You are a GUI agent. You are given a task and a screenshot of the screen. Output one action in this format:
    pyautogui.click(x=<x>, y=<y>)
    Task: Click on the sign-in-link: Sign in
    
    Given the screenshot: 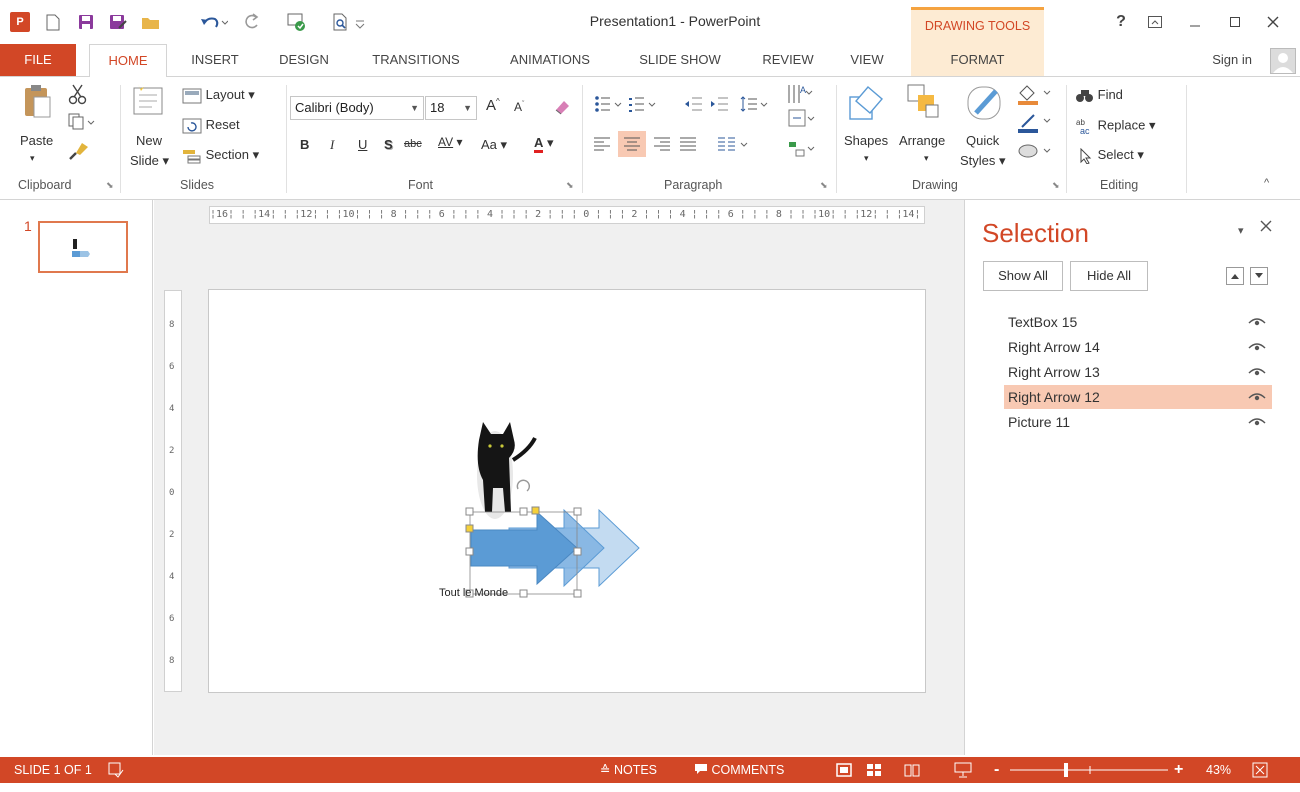 What is the action you would take?
    pyautogui.click(x=1232, y=60)
    